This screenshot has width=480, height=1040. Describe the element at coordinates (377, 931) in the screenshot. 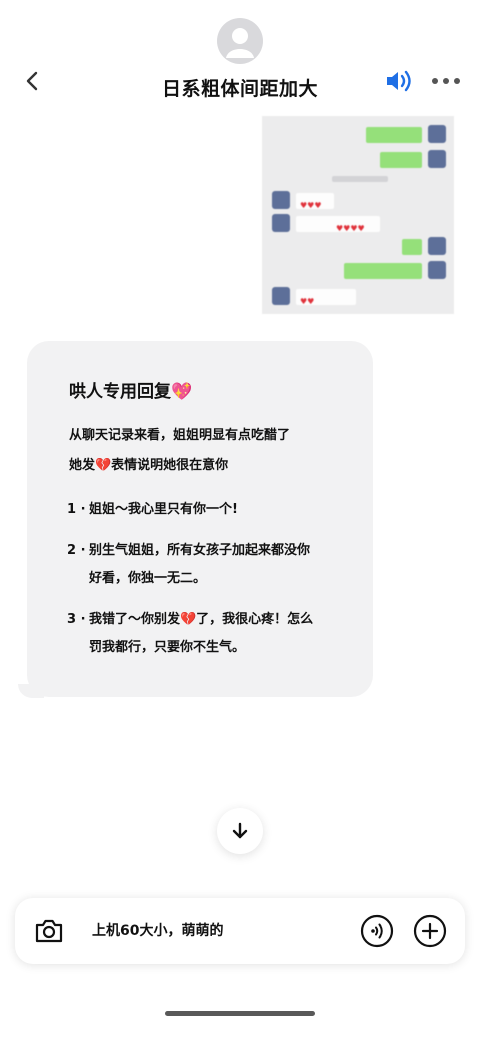

I see `voice-icon` at that location.